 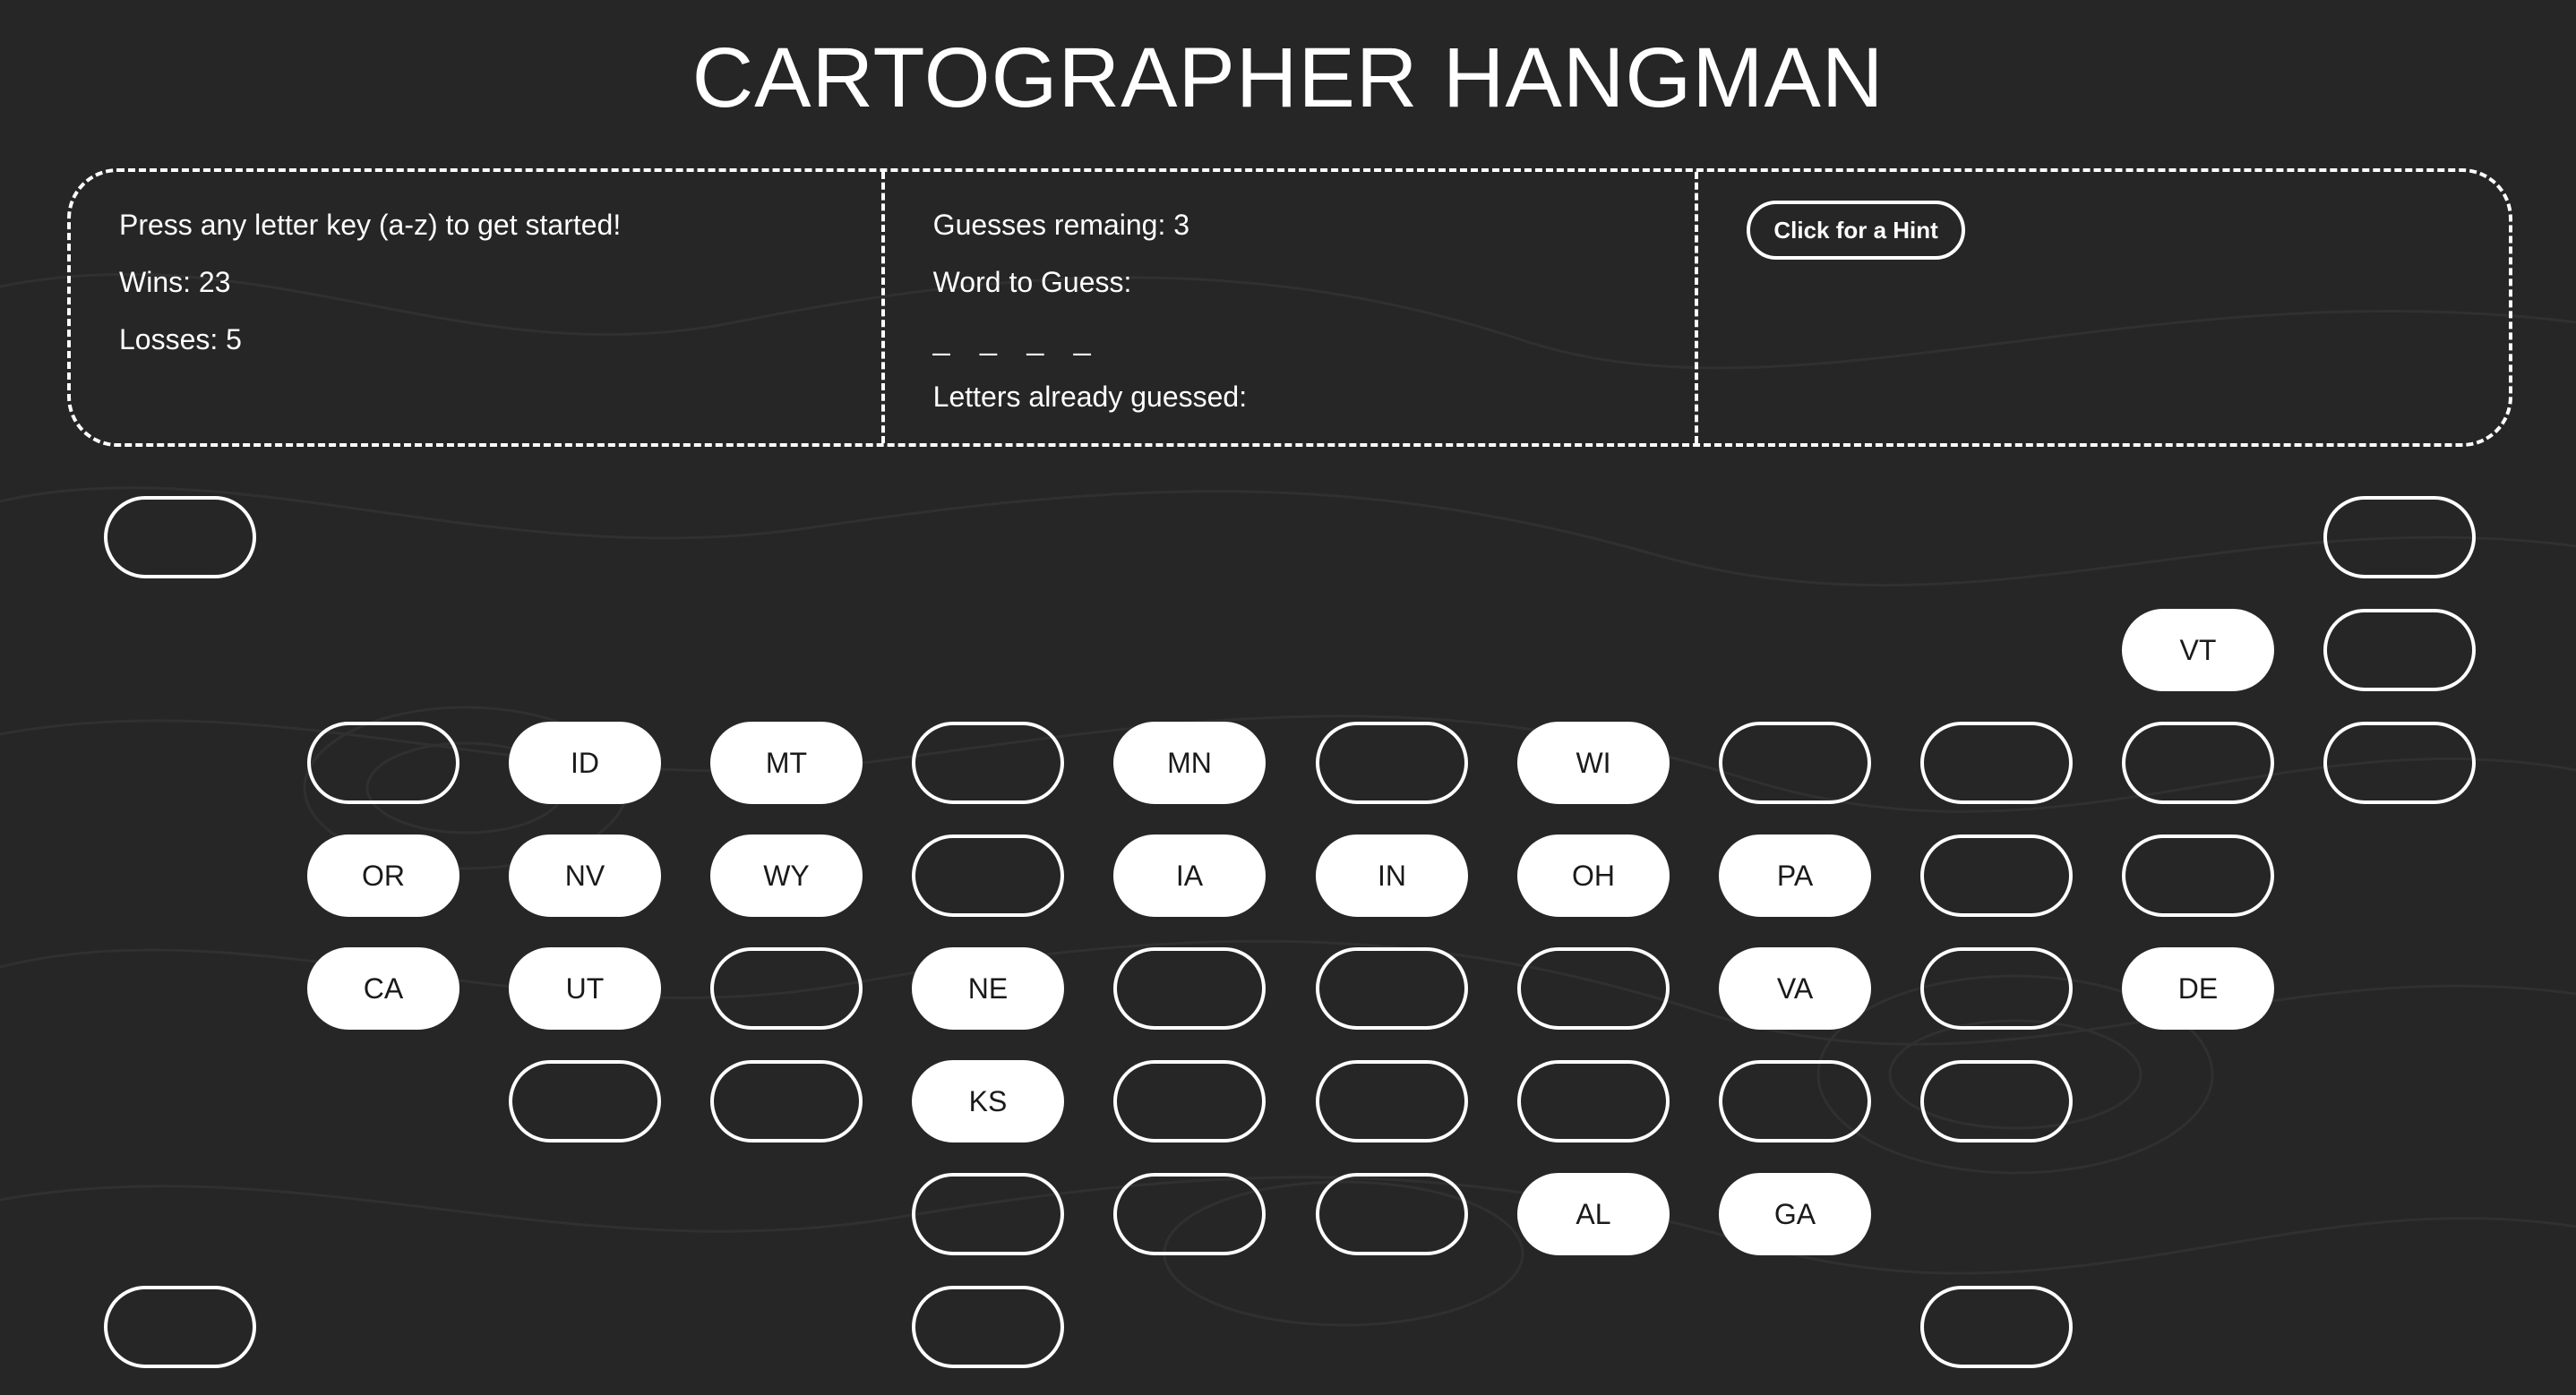 I want to click on state-label-id: ID, so click(x=585, y=762).